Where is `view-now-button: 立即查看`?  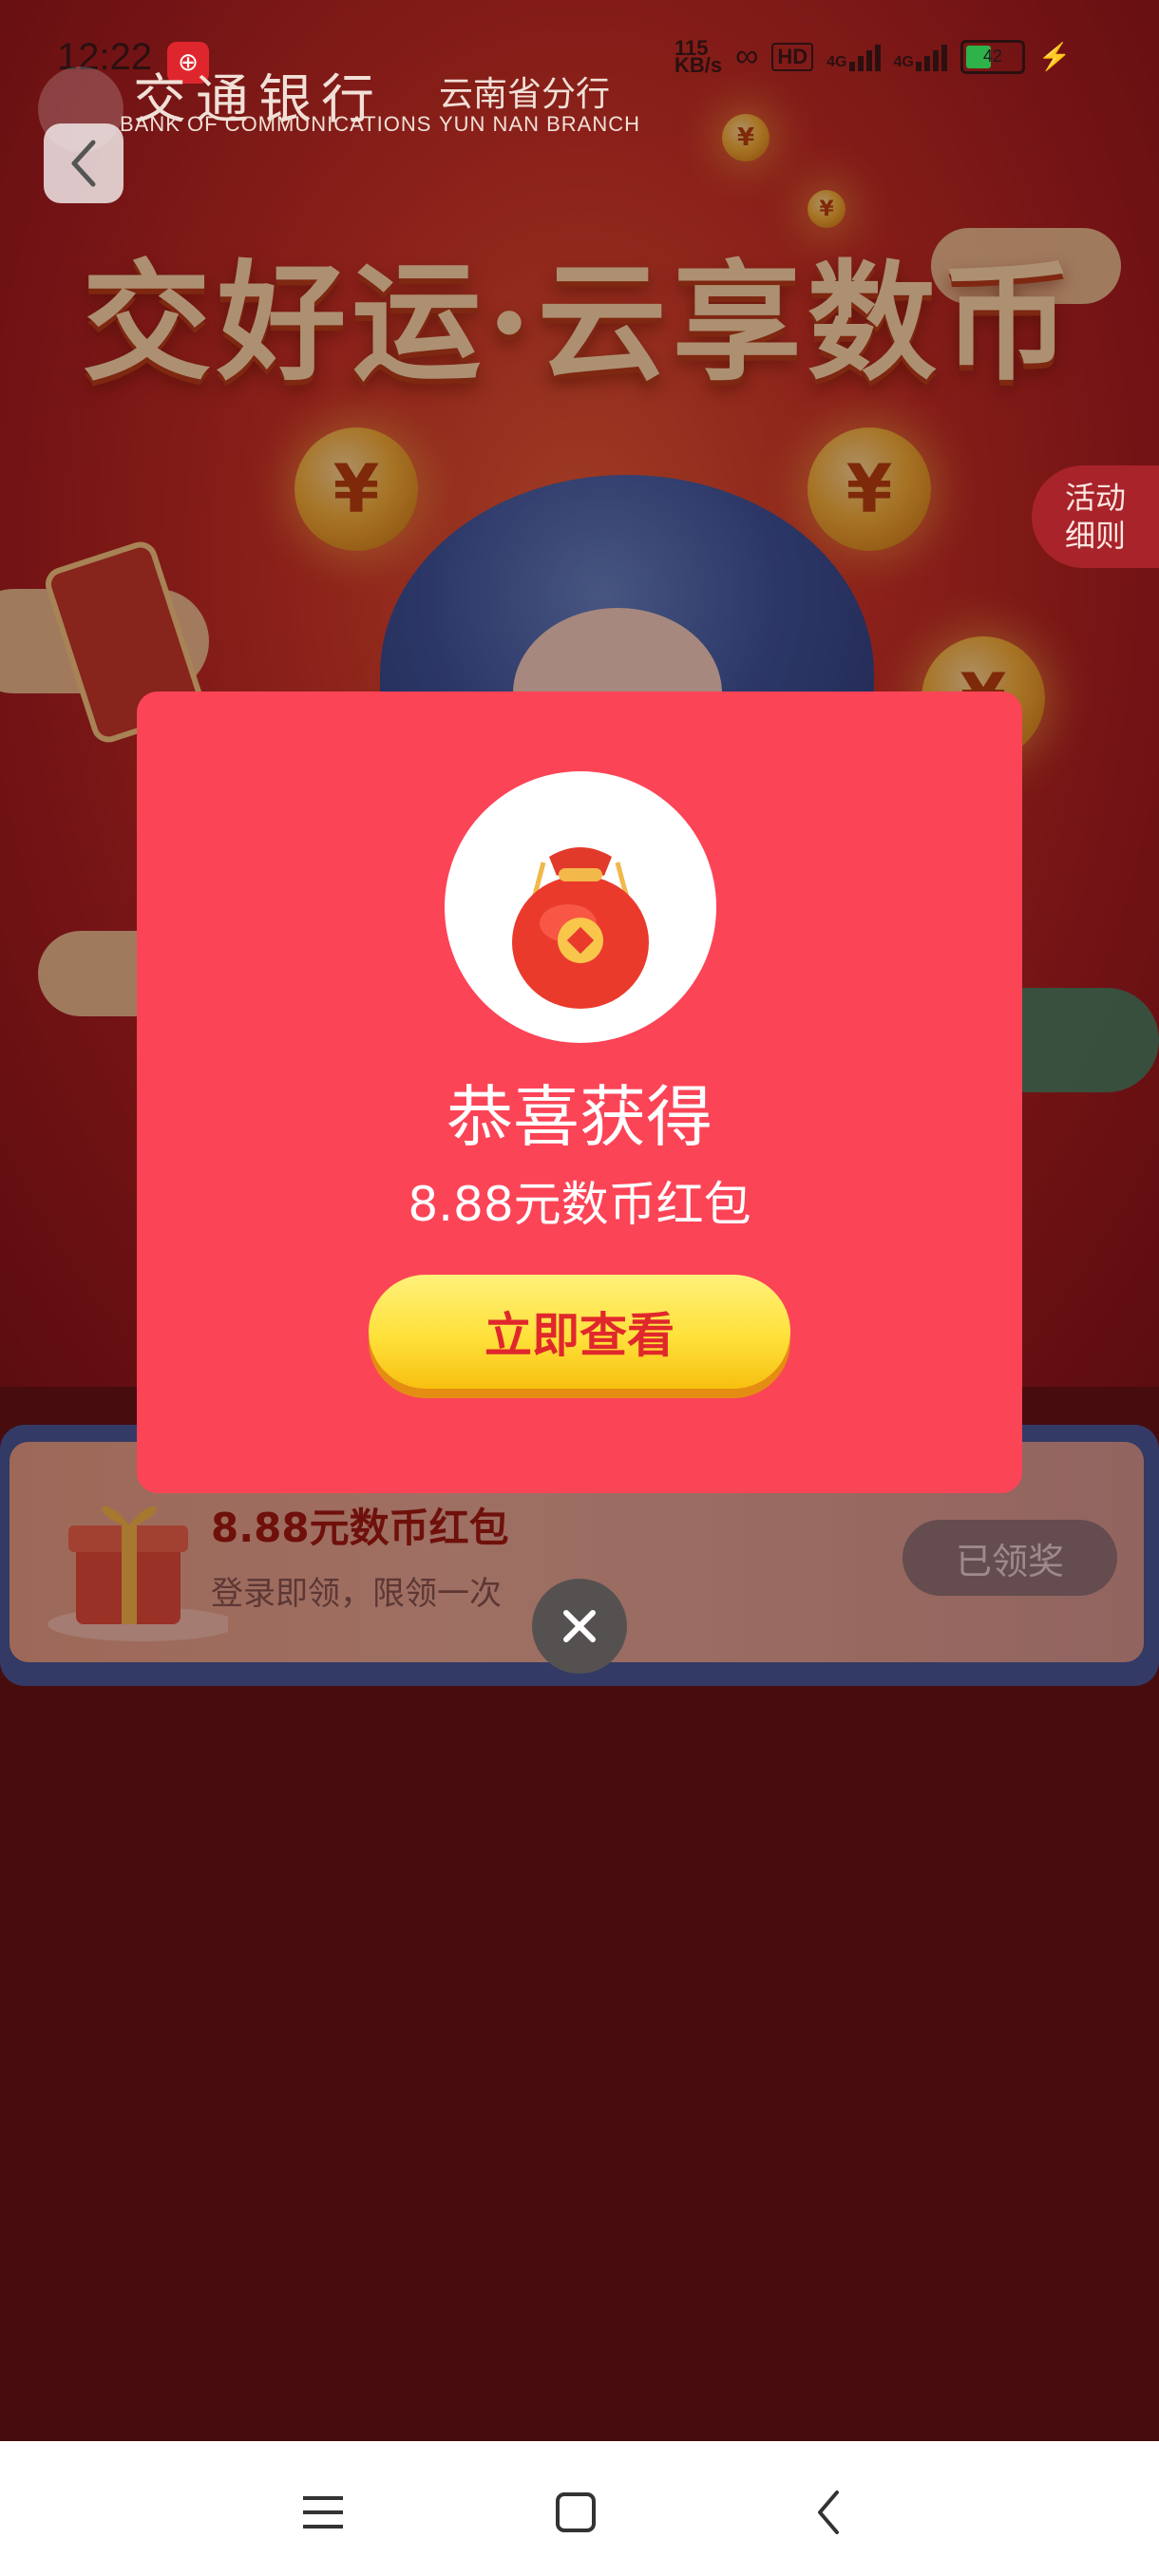 view-now-button: 立即查看 is located at coordinates (579, 1332).